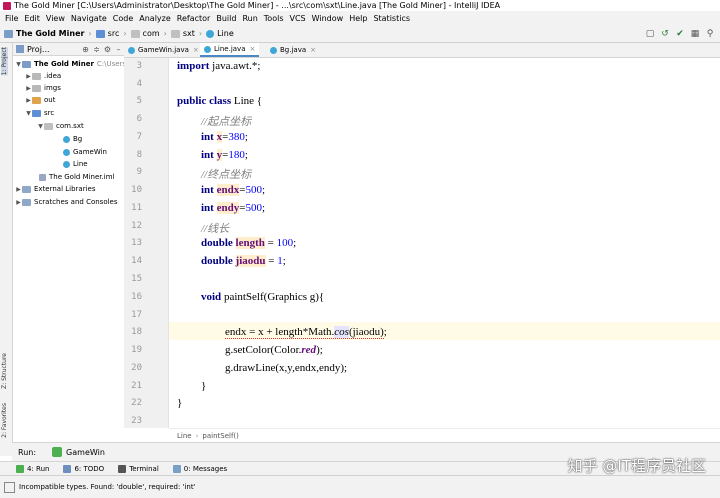 The height and width of the screenshot is (498, 720). I want to click on project-folder-icon, so click(8, 33).